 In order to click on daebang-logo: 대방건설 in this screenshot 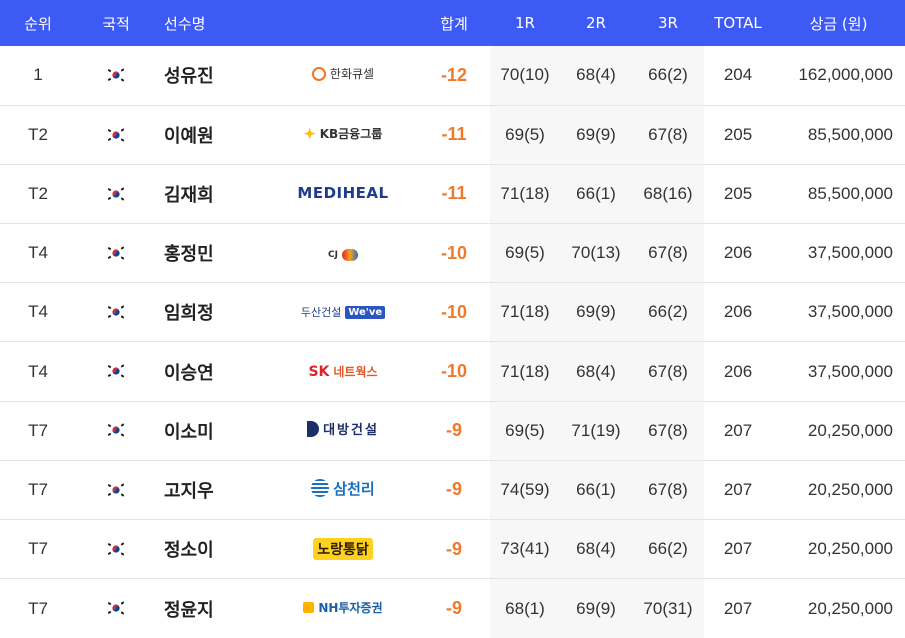, I will do `click(343, 428)`.